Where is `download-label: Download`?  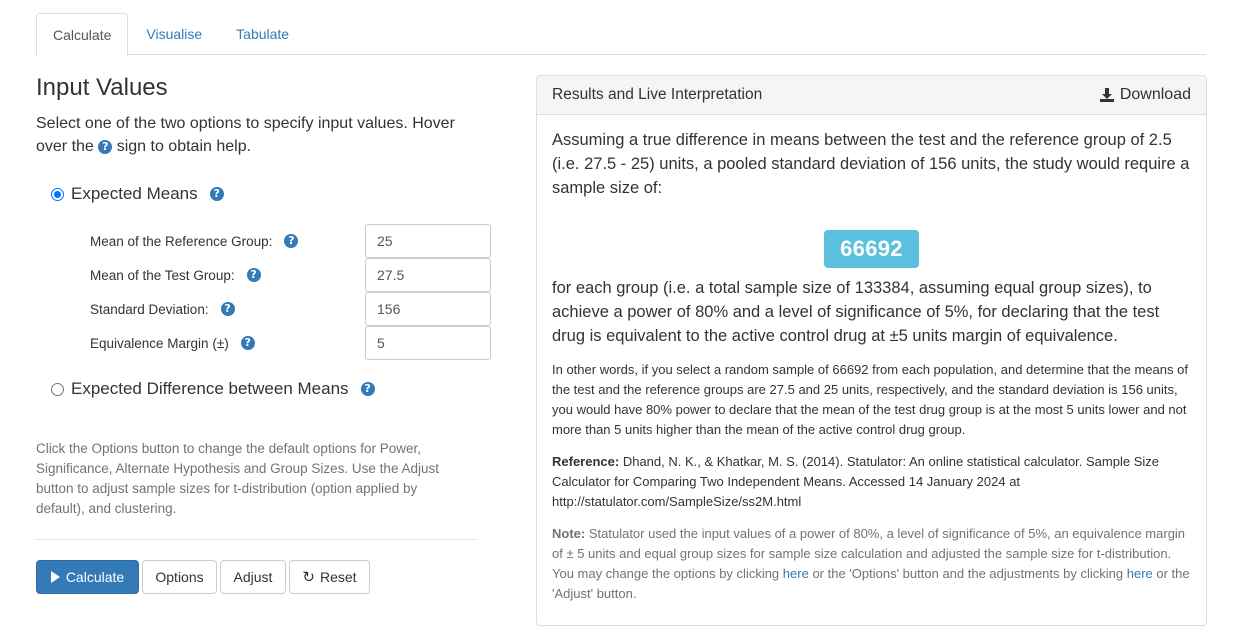 download-label: Download is located at coordinates (1155, 94).